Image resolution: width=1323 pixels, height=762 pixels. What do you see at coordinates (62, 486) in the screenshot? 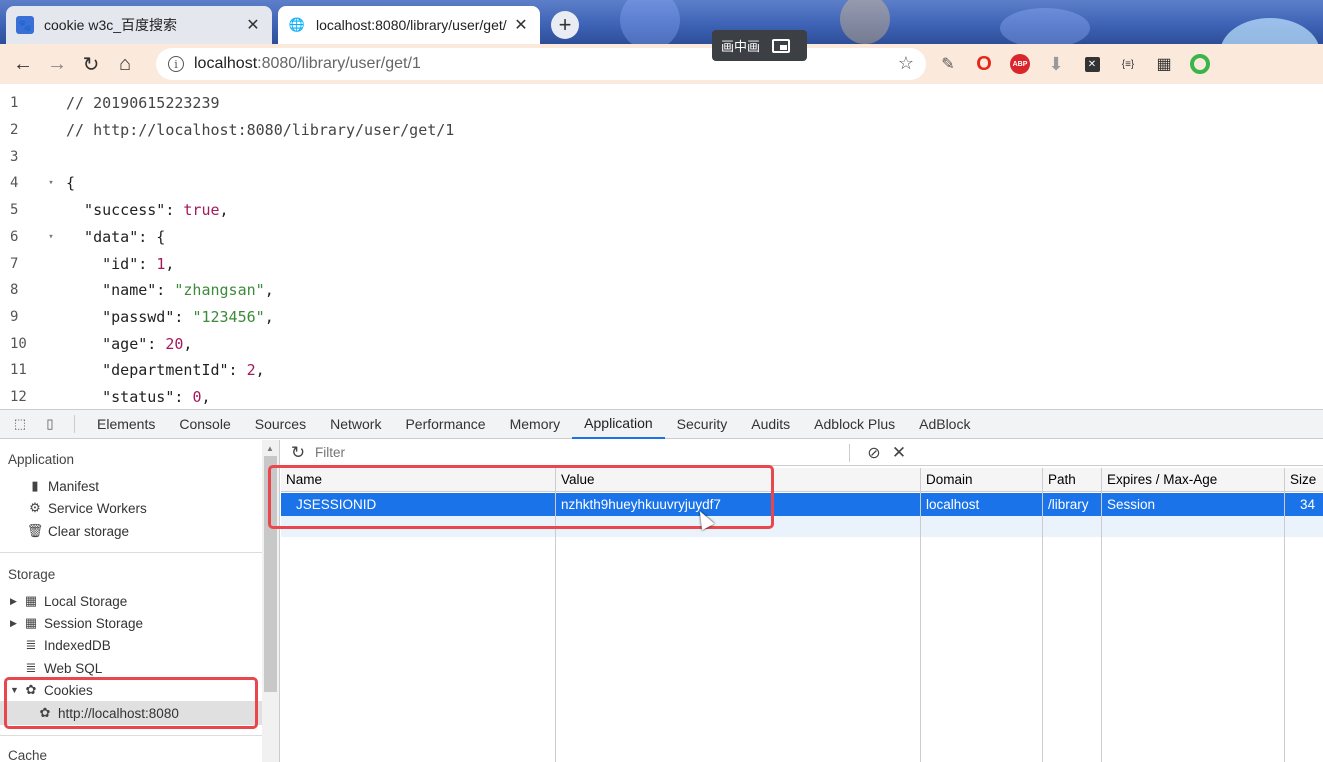
I see `sidebar-item-manifest: ▮ Manifest` at bounding box center [62, 486].